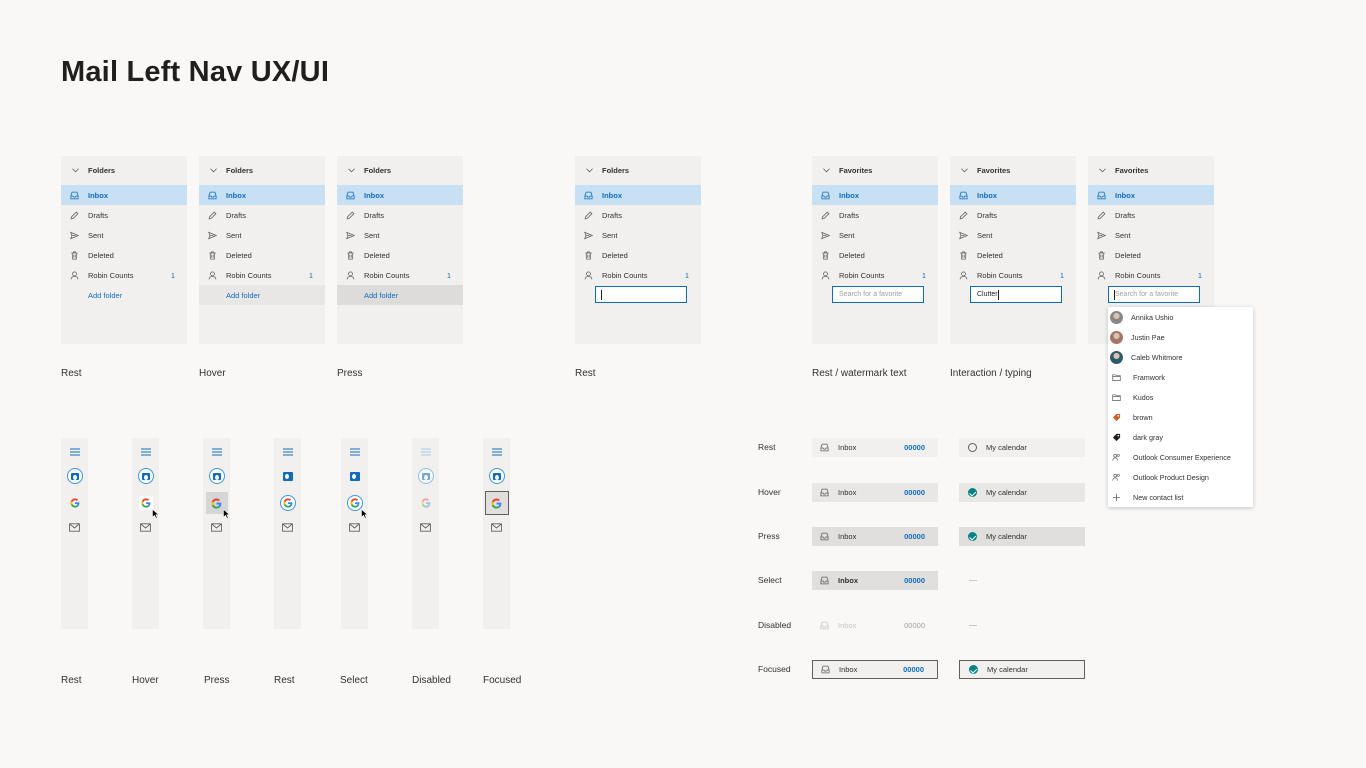 This screenshot has width=1366, height=768. Describe the element at coordinates (1016, 294) in the screenshot. I see `favorite-search-input: Clutter` at that location.